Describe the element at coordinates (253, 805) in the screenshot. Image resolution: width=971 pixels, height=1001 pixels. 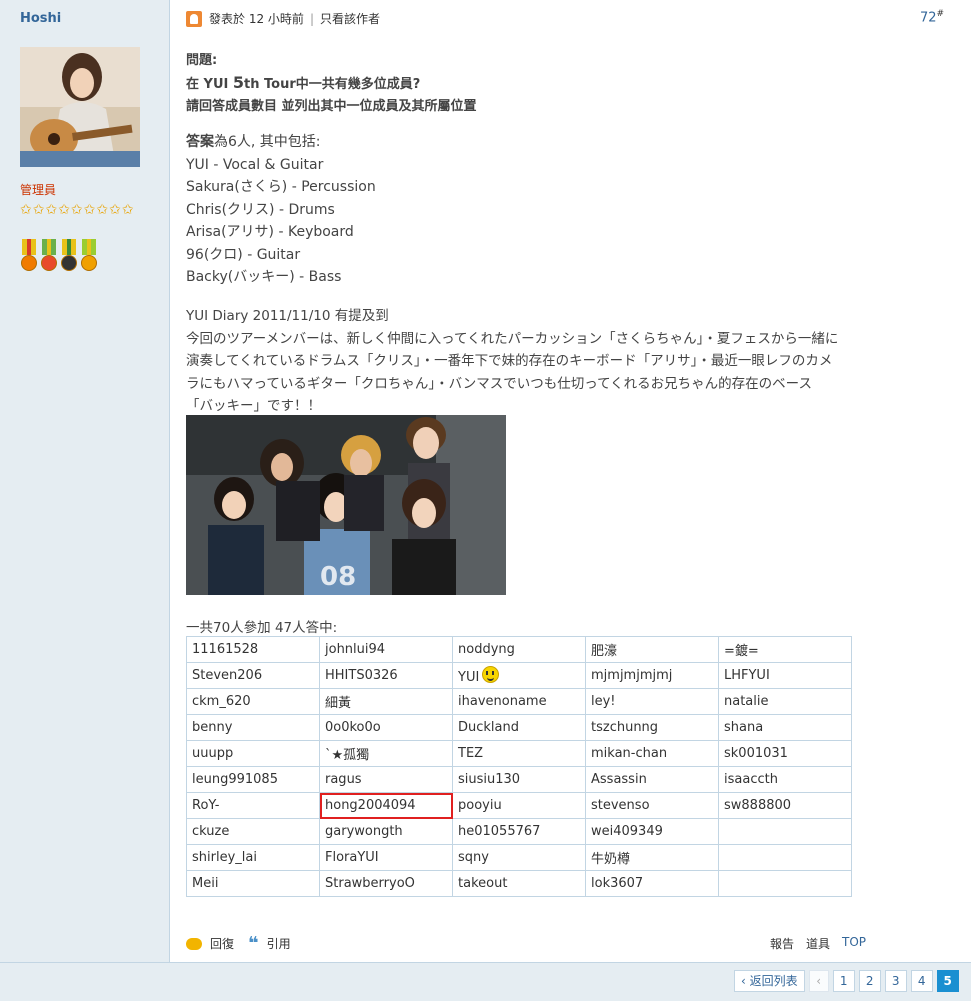
I see `participant-cell: RoY-` at that location.